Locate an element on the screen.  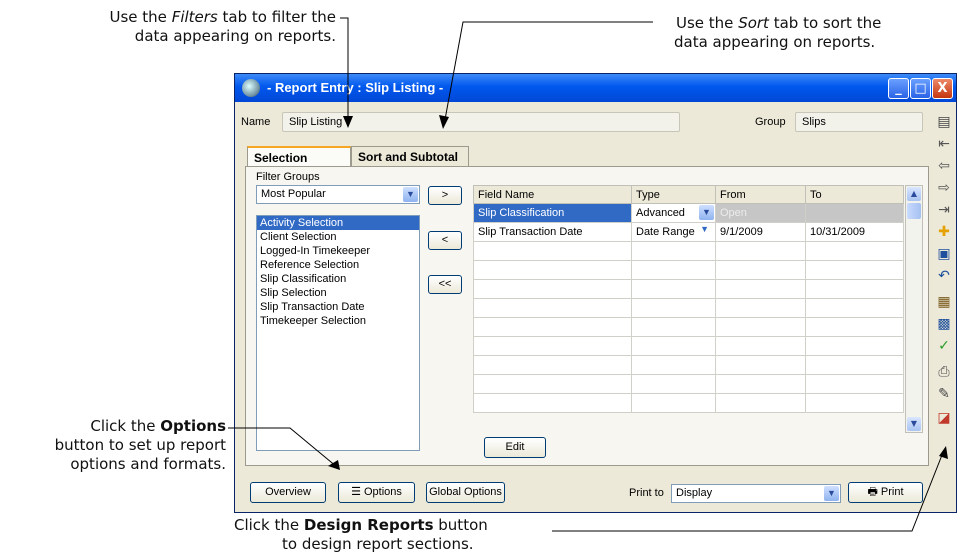
new-record-icon: ✚ is located at coordinates (944, 232).